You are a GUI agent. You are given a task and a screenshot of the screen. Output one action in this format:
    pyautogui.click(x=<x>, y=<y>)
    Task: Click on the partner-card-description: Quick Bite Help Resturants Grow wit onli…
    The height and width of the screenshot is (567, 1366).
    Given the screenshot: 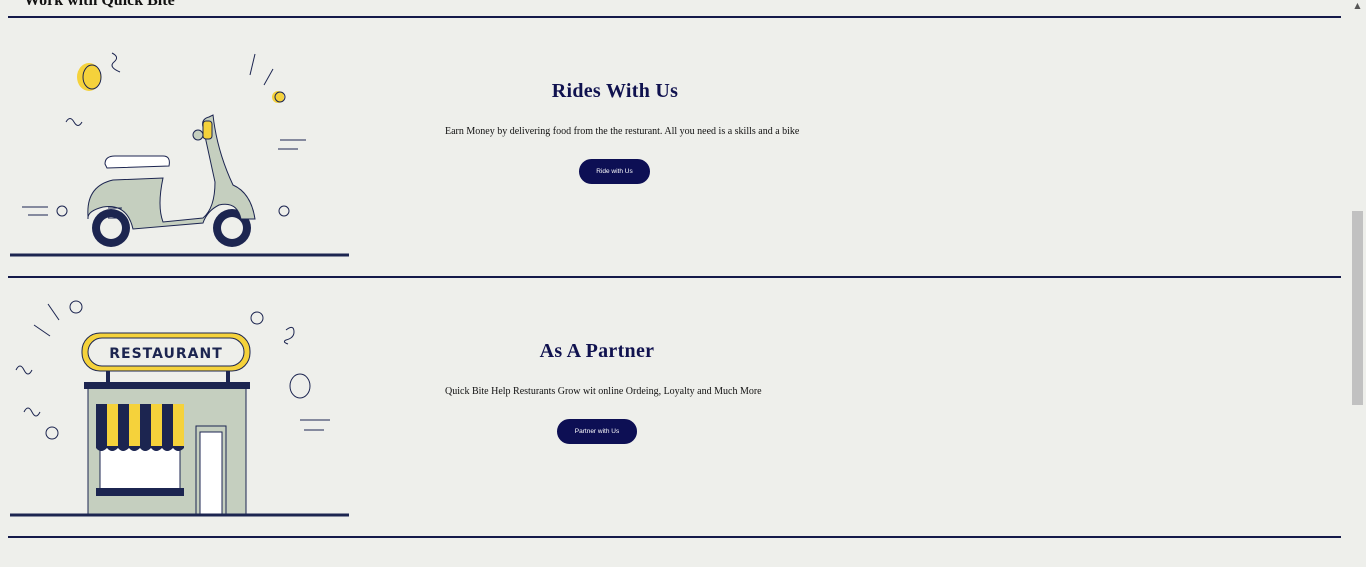 What is the action you would take?
    pyautogui.click(x=603, y=391)
    